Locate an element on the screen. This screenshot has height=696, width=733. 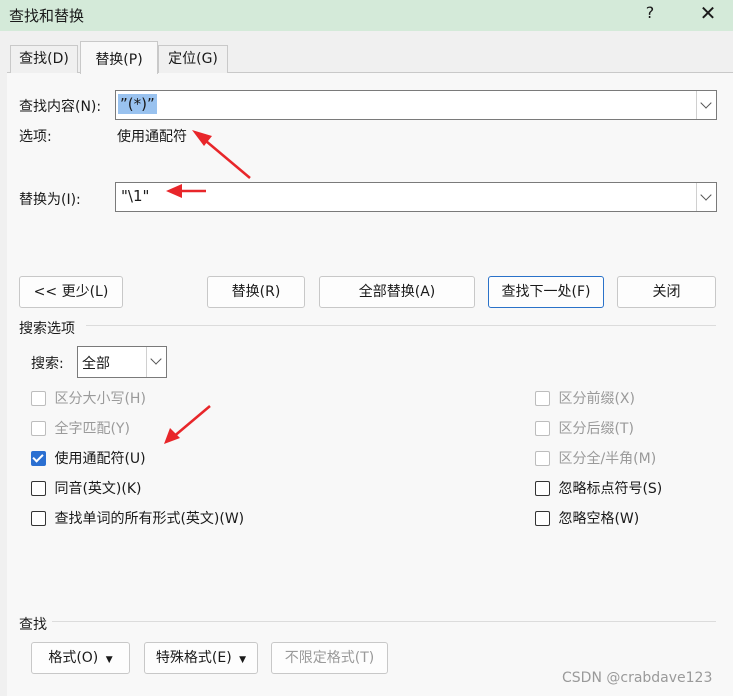
search-scope-label: 搜索: is located at coordinates (47, 364).